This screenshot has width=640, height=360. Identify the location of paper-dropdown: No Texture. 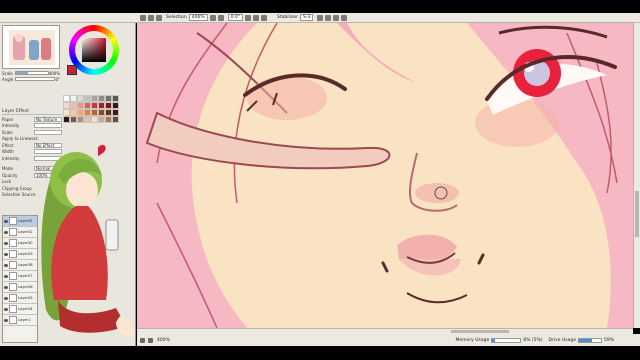
(48, 119).